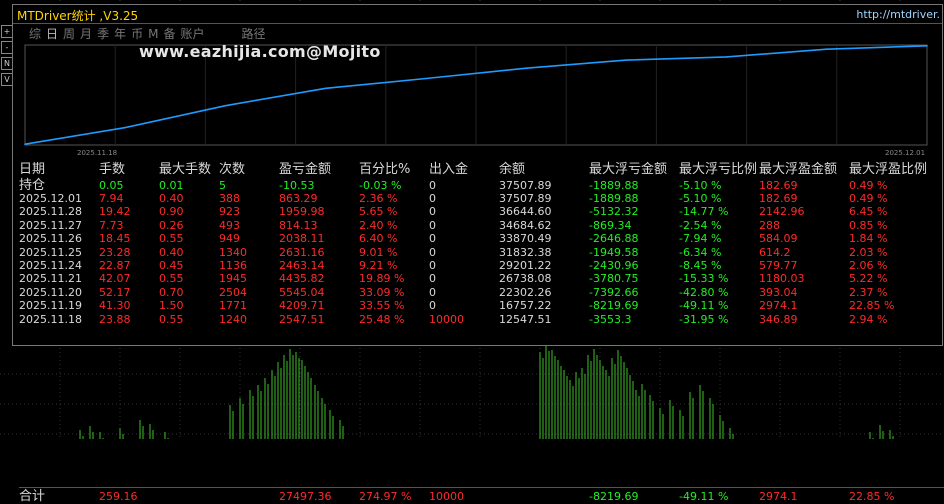 This screenshot has height=504, width=944. Describe the element at coordinates (525, 225) in the screenshot. I see `cell-balance: 34684.62` at that location.